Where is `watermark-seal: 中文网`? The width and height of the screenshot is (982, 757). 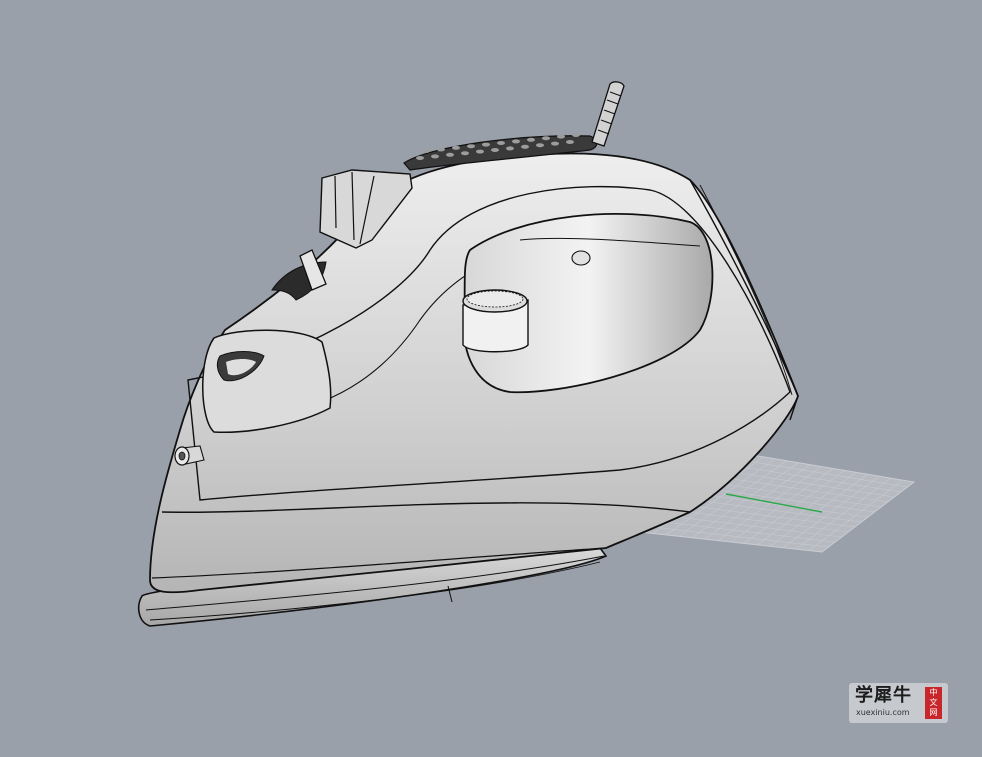
watermark-seal: 中文网 is located at coordinates (933, 703).